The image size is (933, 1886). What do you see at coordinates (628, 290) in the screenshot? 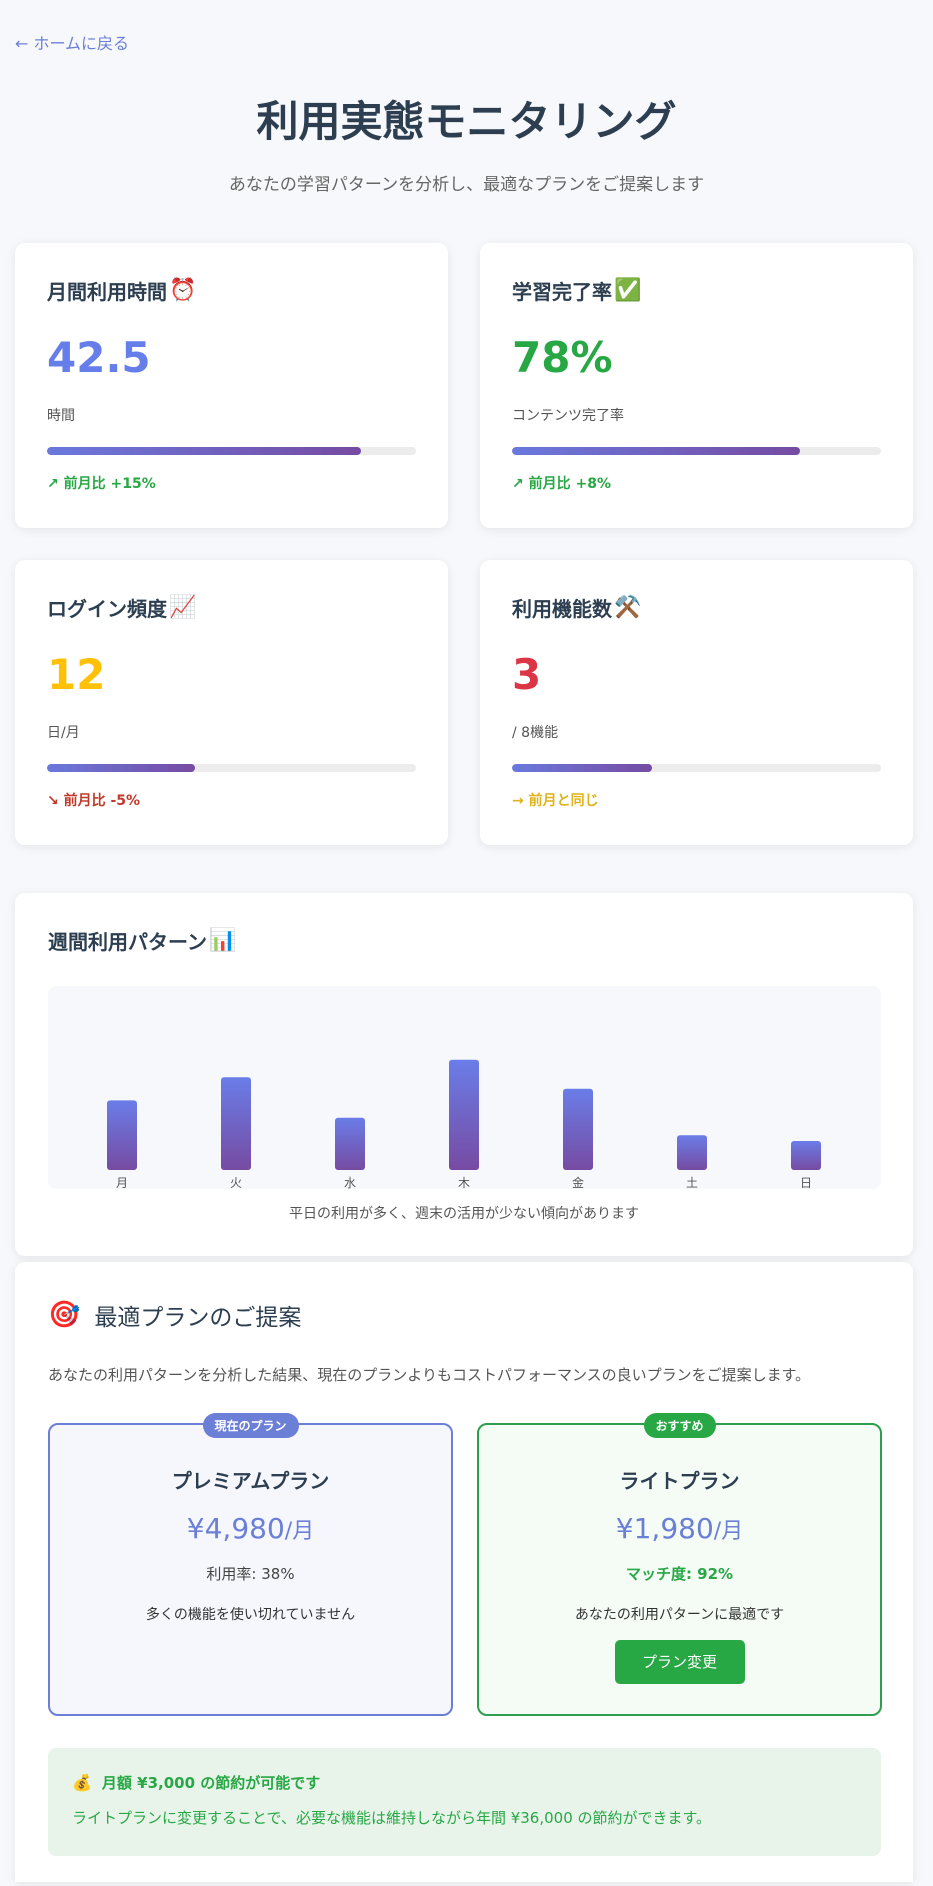
I see `check-mark-icon: ✅` at bounding box center [628, 290].